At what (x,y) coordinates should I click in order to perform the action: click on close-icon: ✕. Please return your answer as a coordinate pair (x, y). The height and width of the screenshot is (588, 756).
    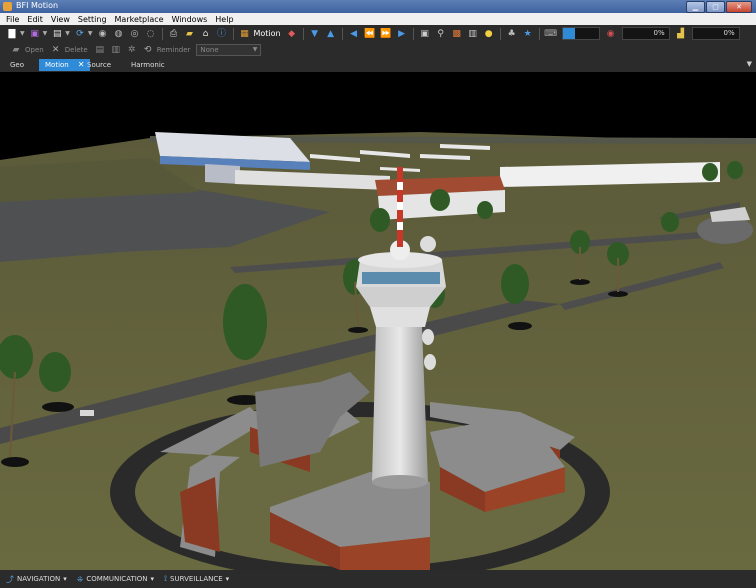
    Looking at the image, I should click on (81, 64).